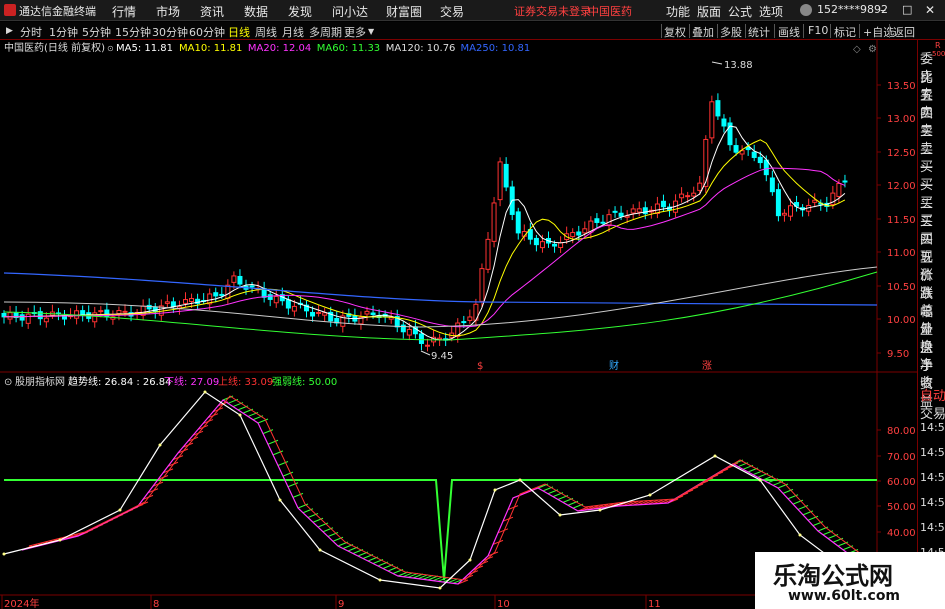  What do you see at coordinates (901, 153) in the screenshot?
I see `price-tick-label: 12.50` at bounding box center [901, 153].